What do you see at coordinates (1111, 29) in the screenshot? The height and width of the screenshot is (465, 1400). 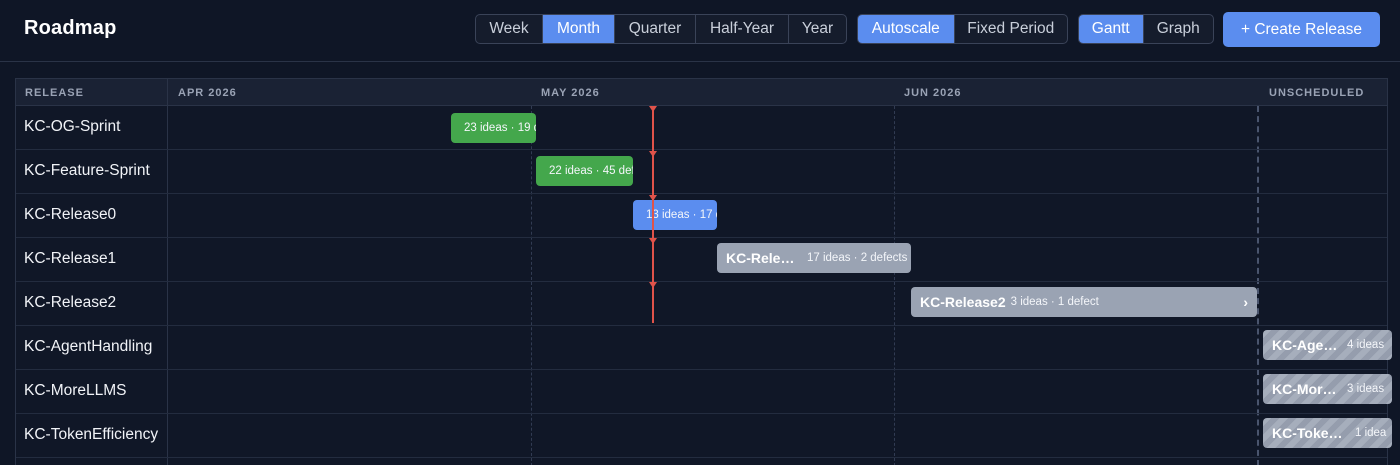 I see `gantt-view-button: Gantt` at bounding box center [1111, 29].